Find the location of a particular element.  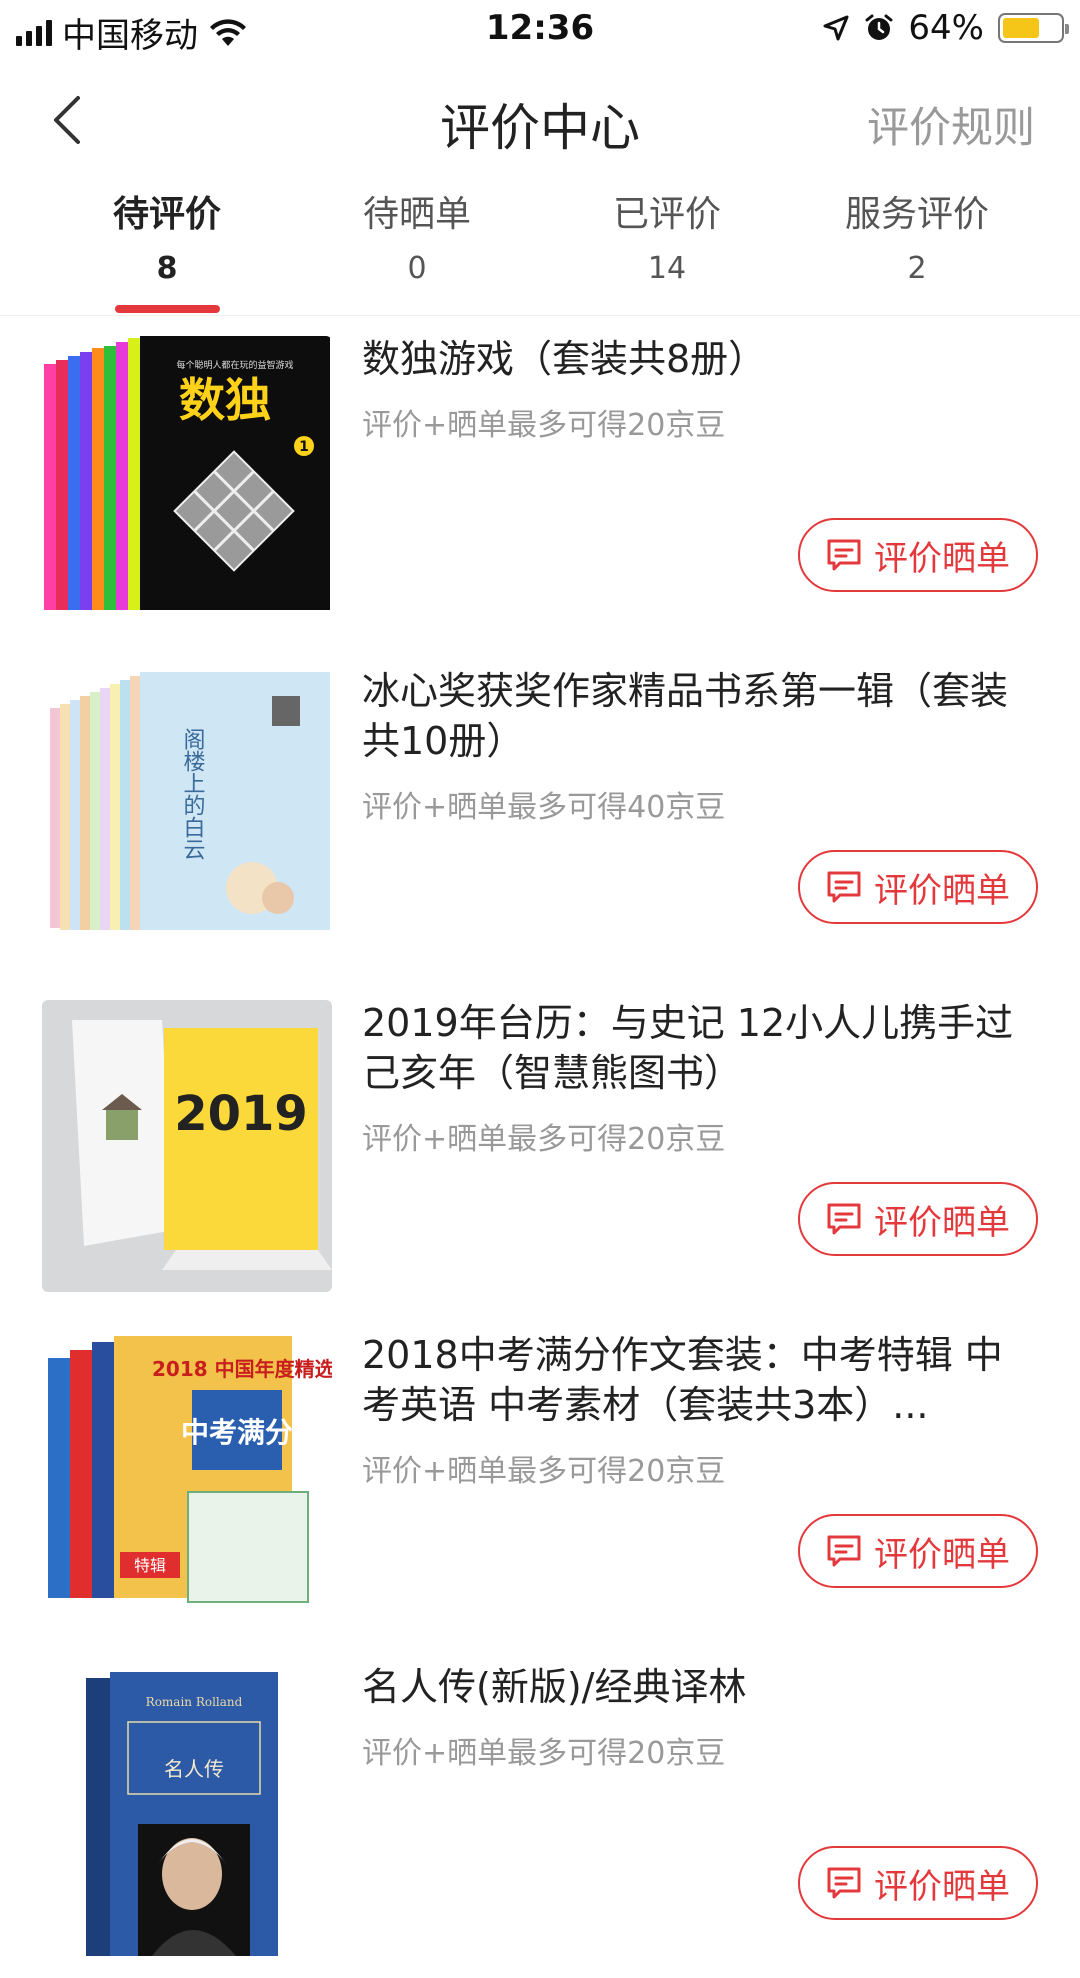

cover-year: 2018 中国年度精选 is located at coordinates (242, 1369).